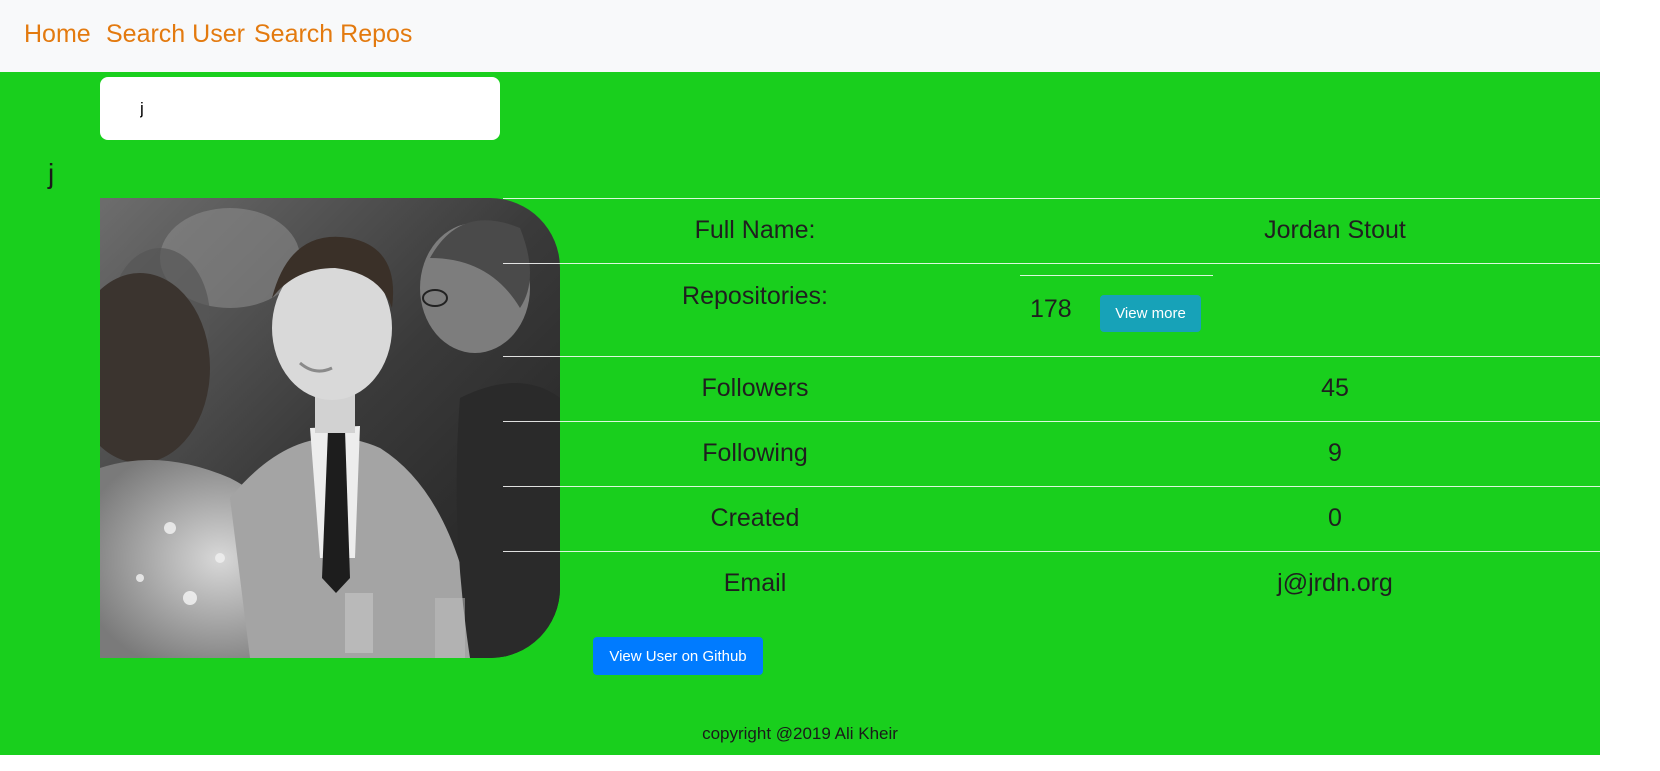 The image size is (1660, 771). Describe the element at coordinates (800, 733) in the screenshot. I see `footer-copyright: copyright @2019 Ali Kheir` at that location.